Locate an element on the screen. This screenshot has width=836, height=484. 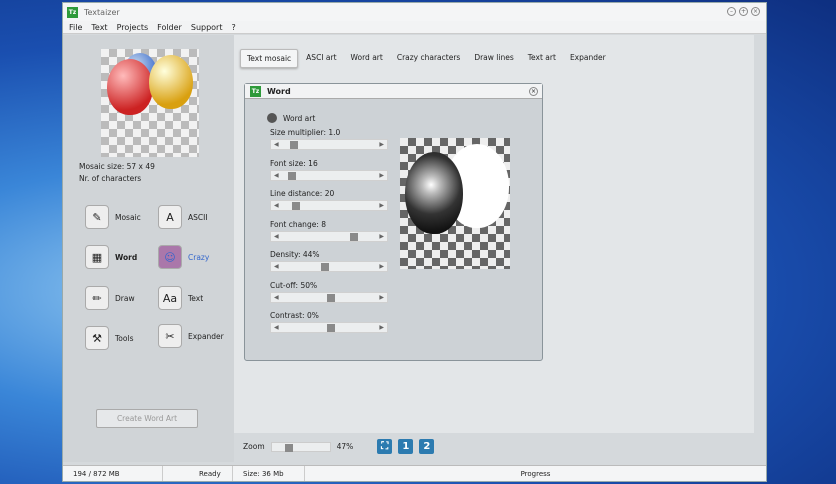
tool-label: Mosaic is located at coordinates (128, 217).